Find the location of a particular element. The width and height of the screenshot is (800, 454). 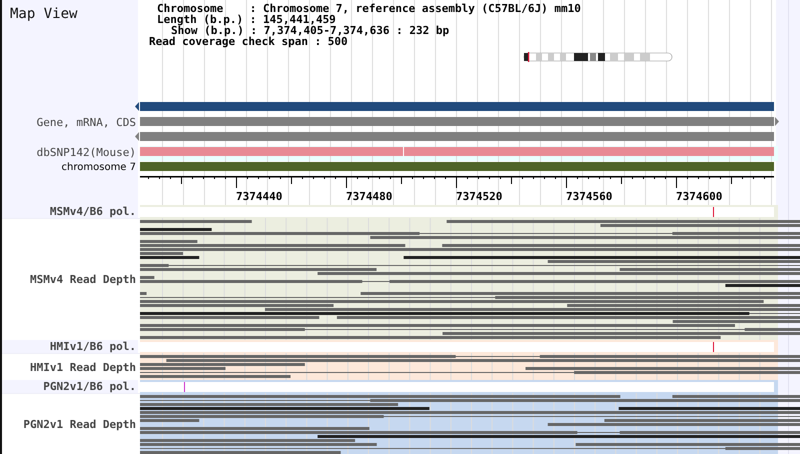

track-label: HMIv1 Read Depth is located at coordinates (71, 366).